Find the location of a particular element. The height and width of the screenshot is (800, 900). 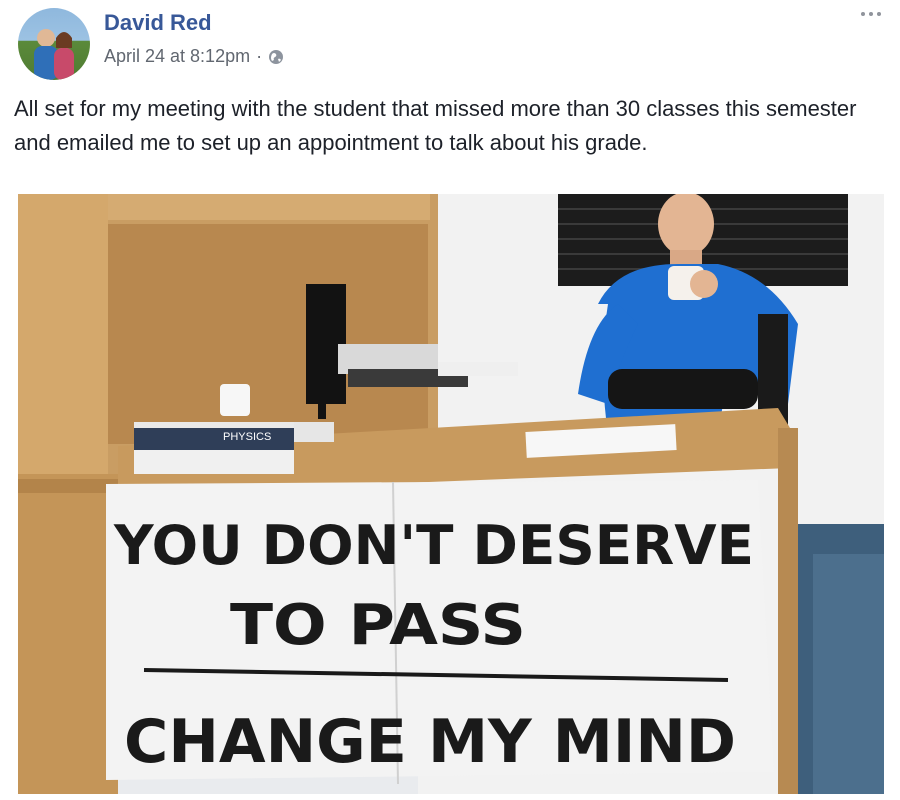

author-name: David Red is located at coordinates (158, 23).